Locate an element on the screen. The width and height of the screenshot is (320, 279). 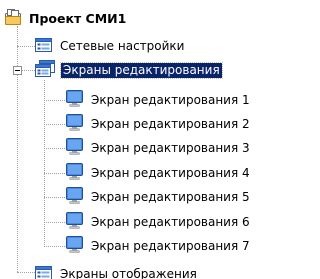
tree-node-label: Экран редактирования 3 is located at coordinates (170, 147).